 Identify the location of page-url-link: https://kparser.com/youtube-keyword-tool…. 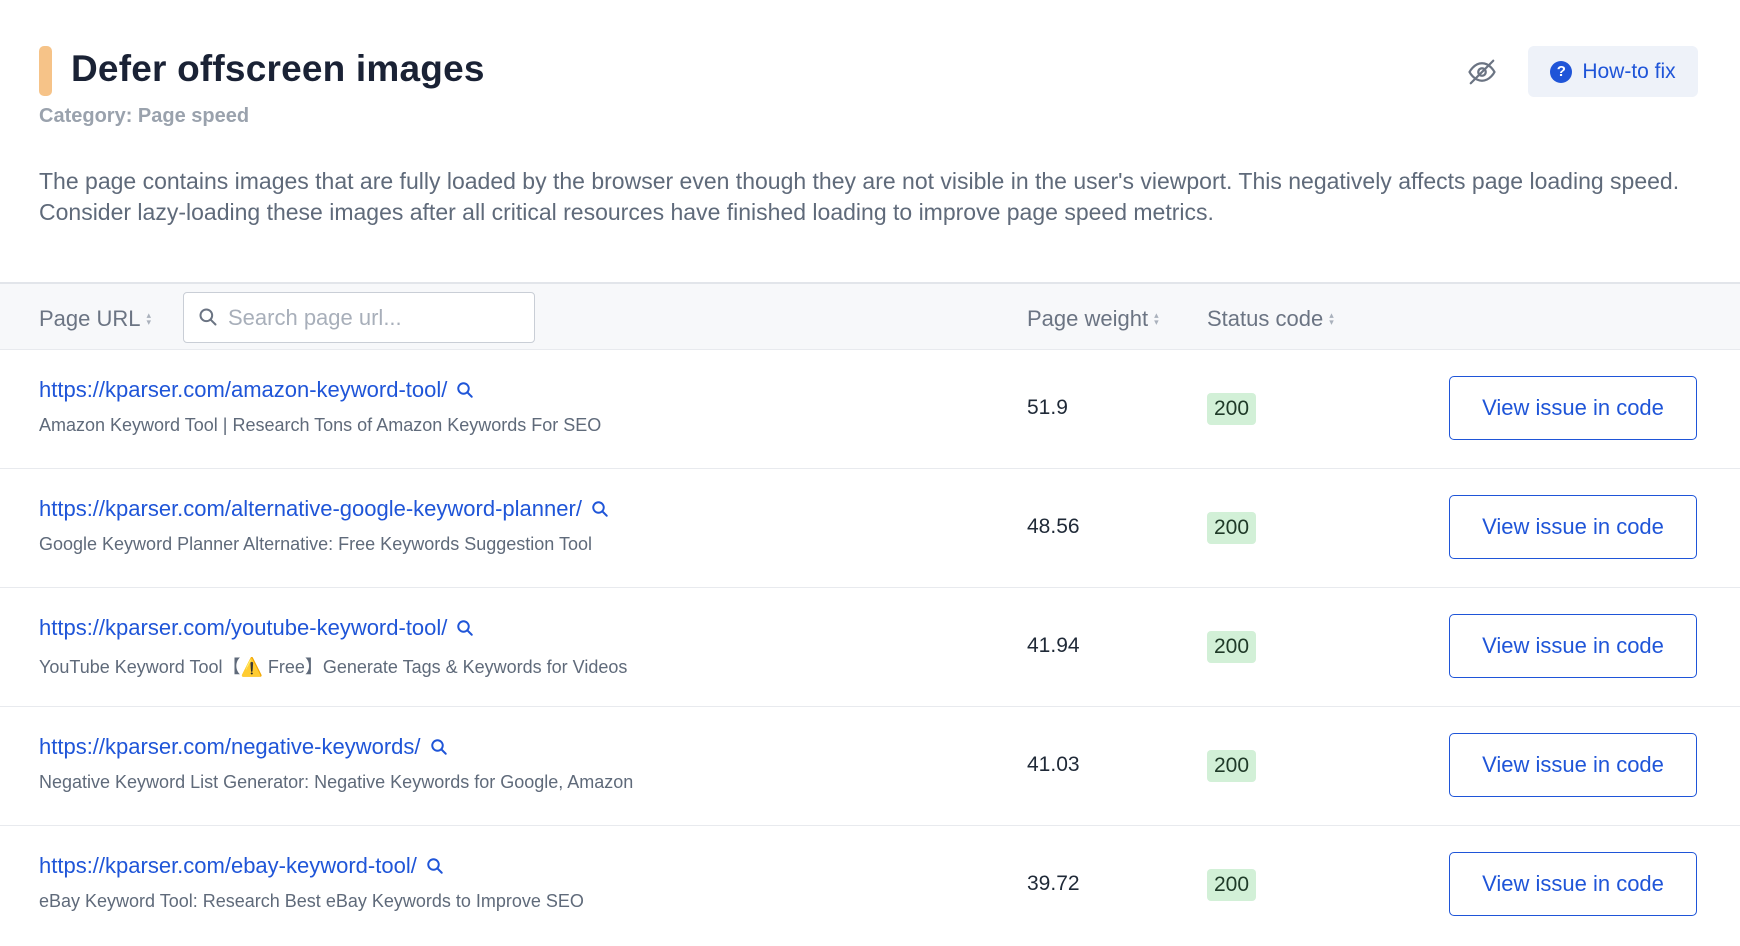
(243, 628).